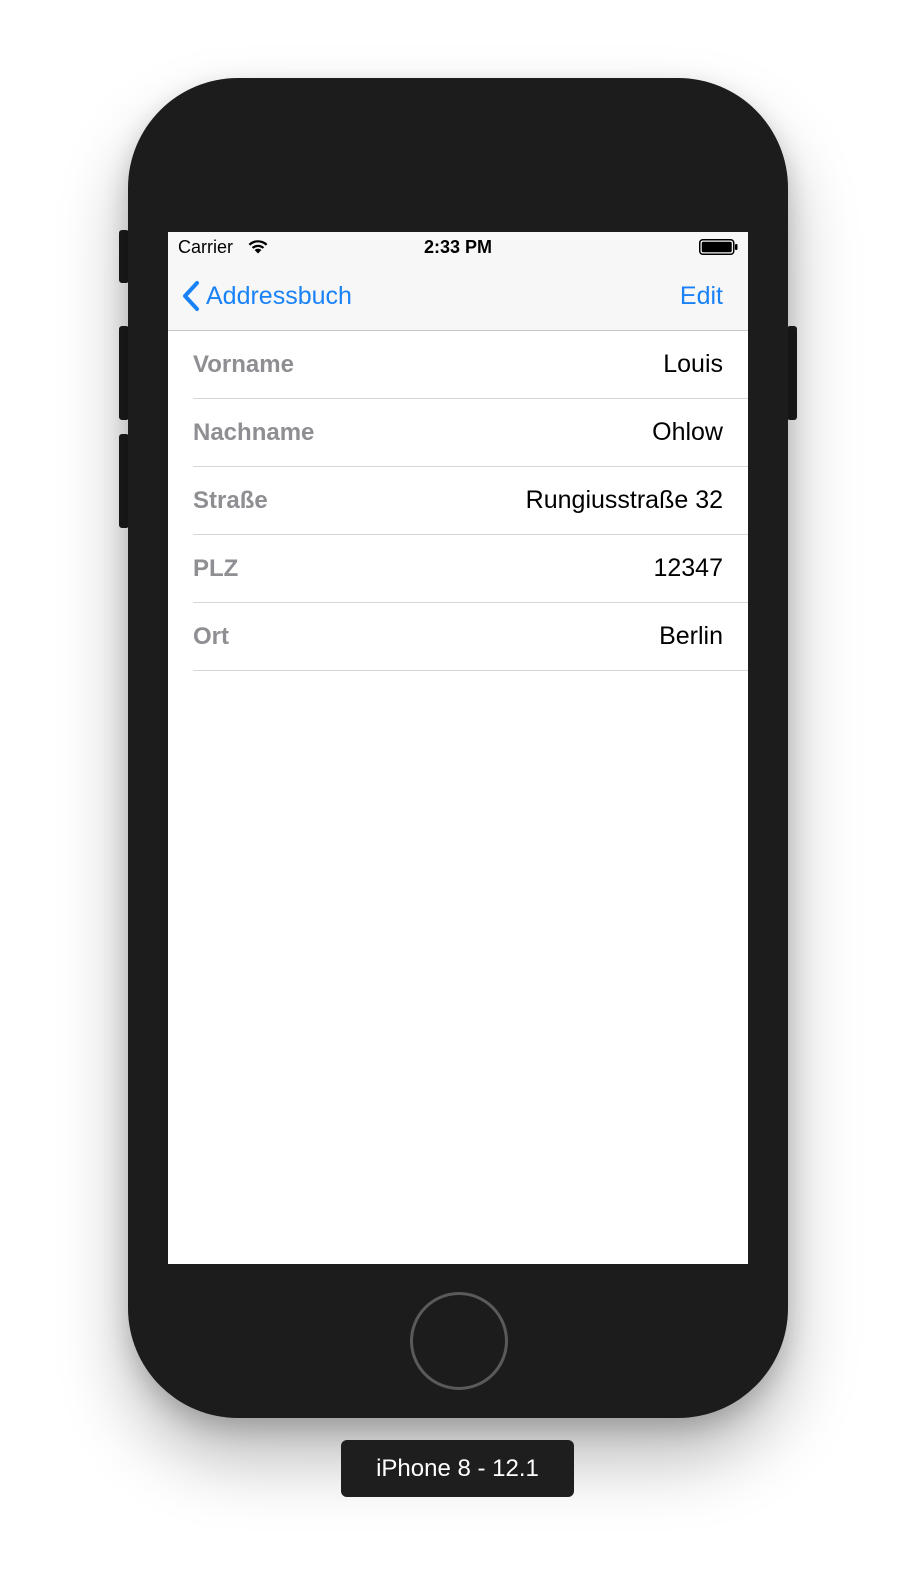 The width and height of the screenshot is (918, 1572). What do you see at coordinates (216, 568) in the screenshot?
I see `row-label: PLZ` at bounding box center [216, 568].